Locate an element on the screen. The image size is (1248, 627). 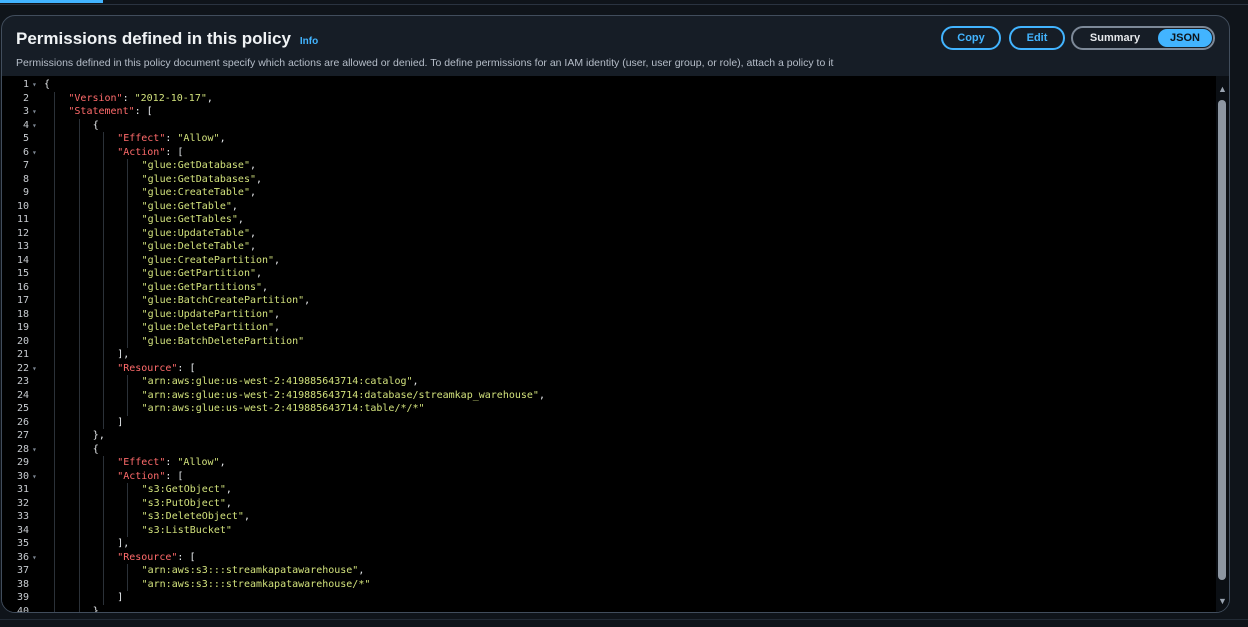
scroll-thumb is located at coordinates (1222, 340).